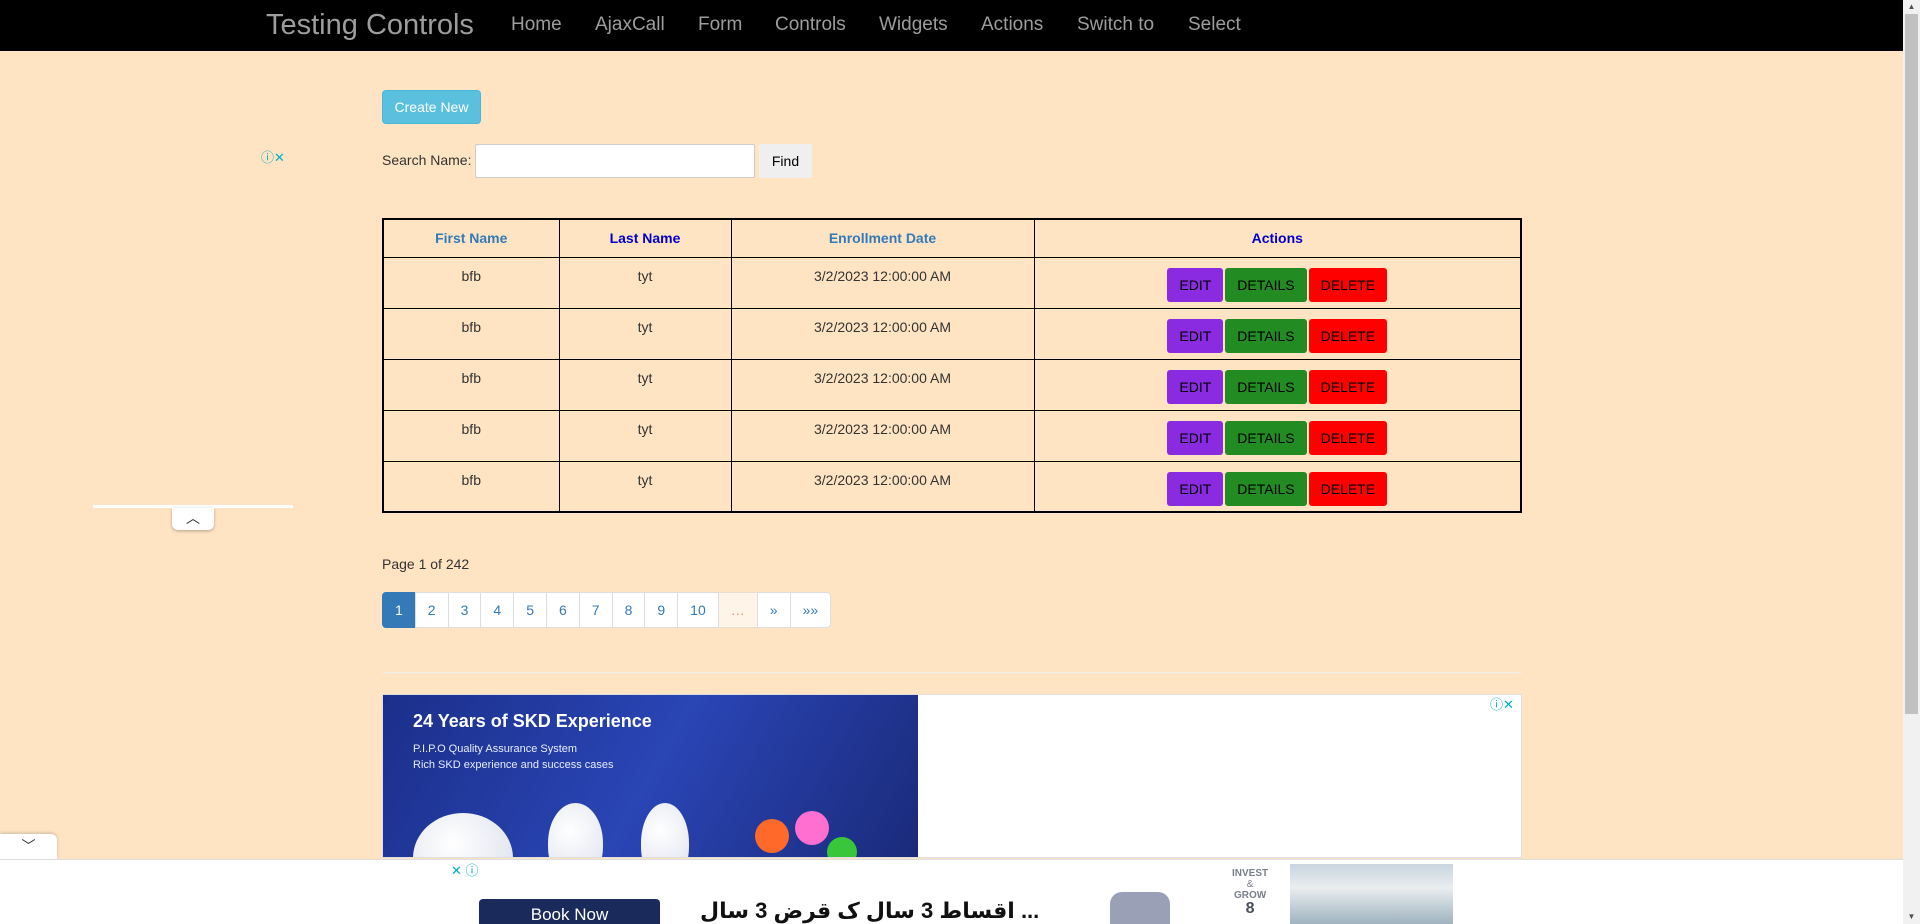 This screenshot has height=924, width=1920. Describe the element at coordinates (630, 25) in the screenshot. I see `nav-ajaxcall: AjaxCall` at that location.